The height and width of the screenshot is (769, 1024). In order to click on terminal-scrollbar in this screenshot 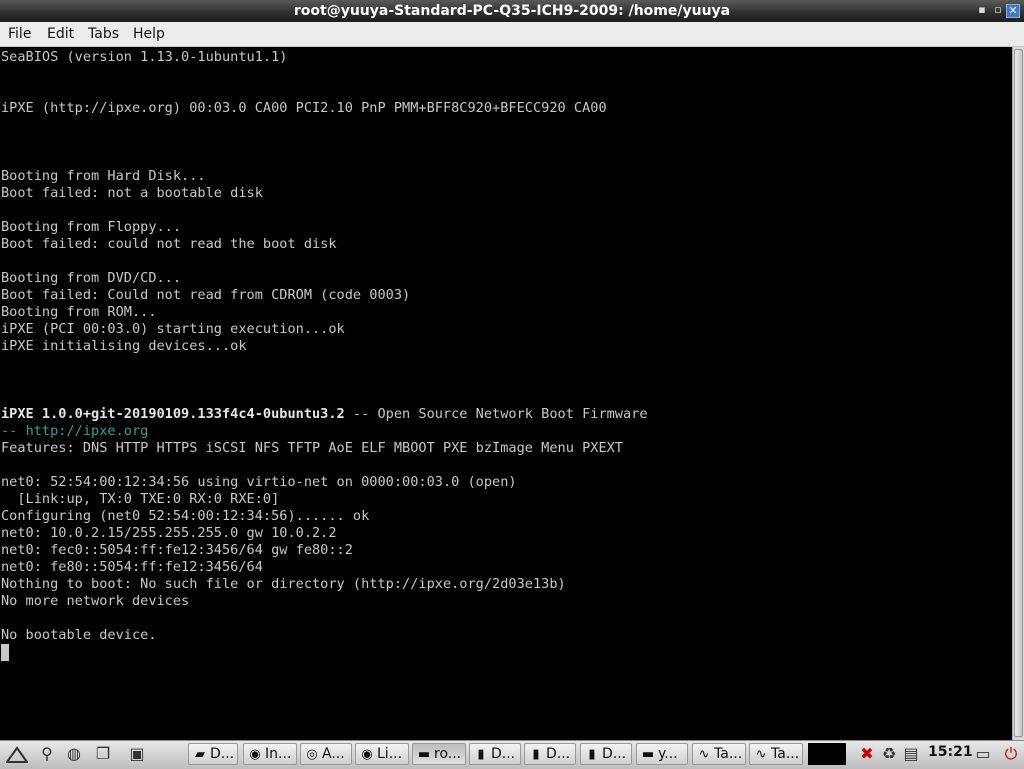, I will do `click(1018, 393)`.